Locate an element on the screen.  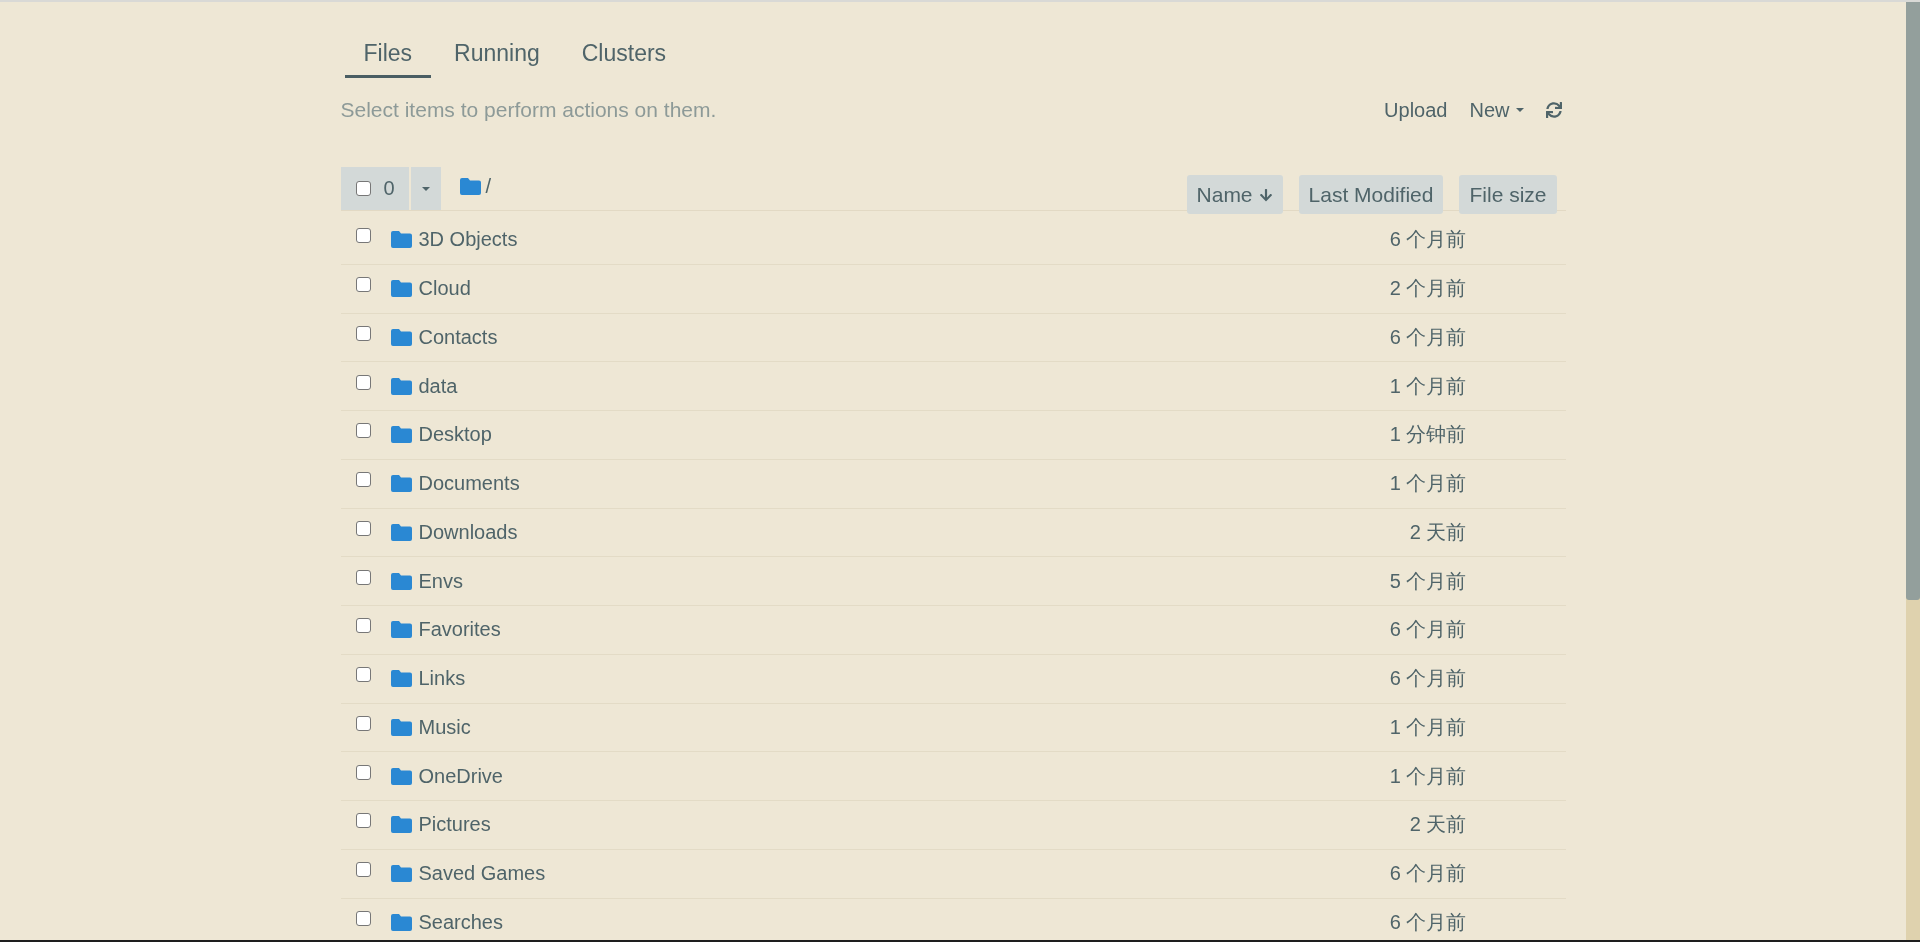
folder-link: Contacts is located at coordinates (458, 337).